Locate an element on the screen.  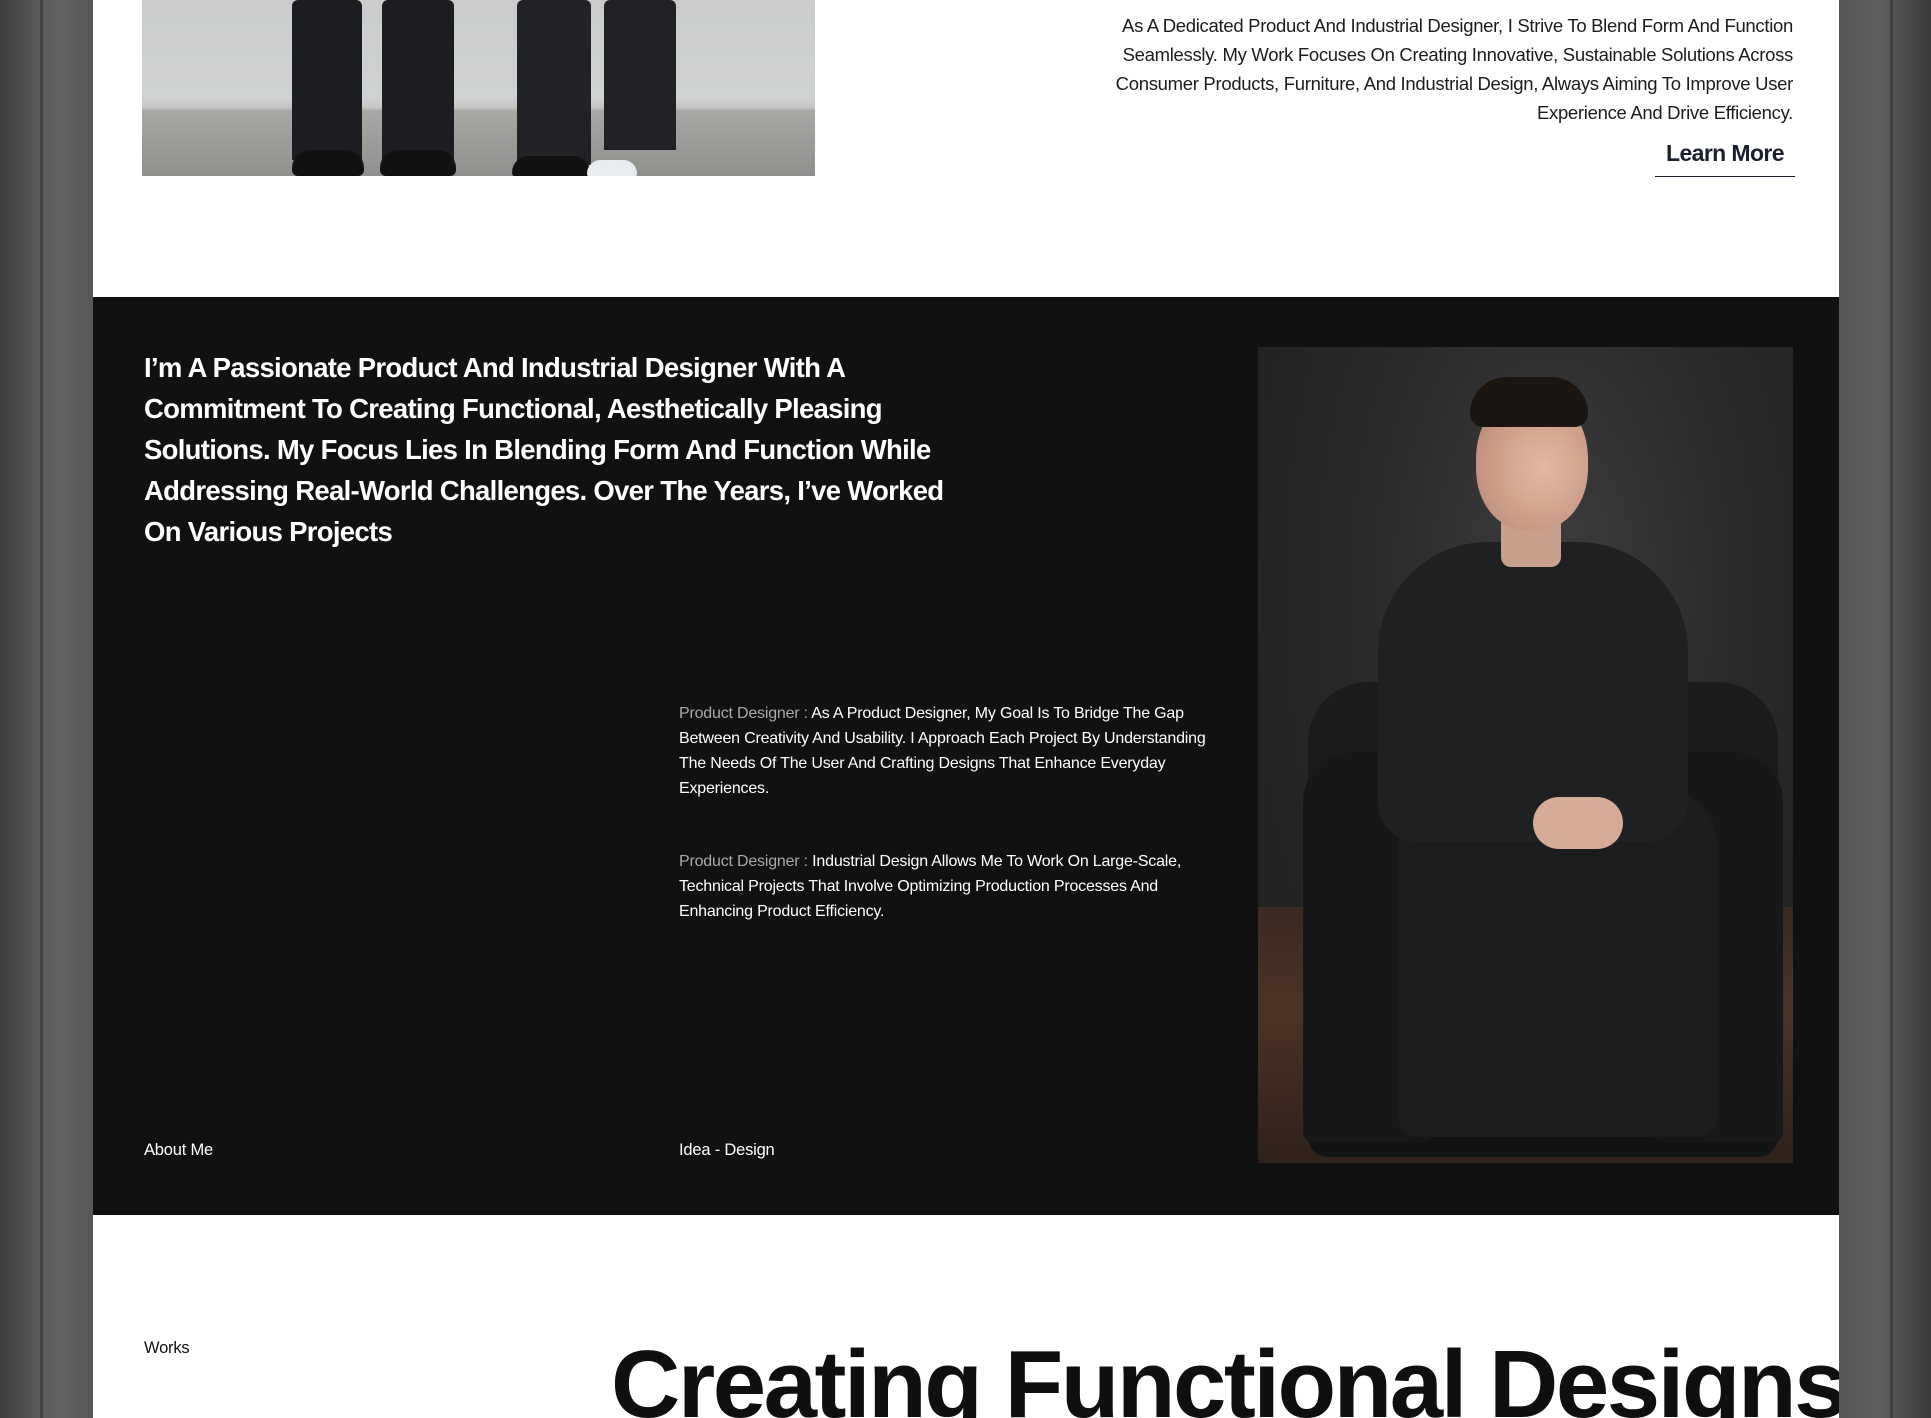
works-title: Creating Functional Designs is located at coordinates (1225, 1374).